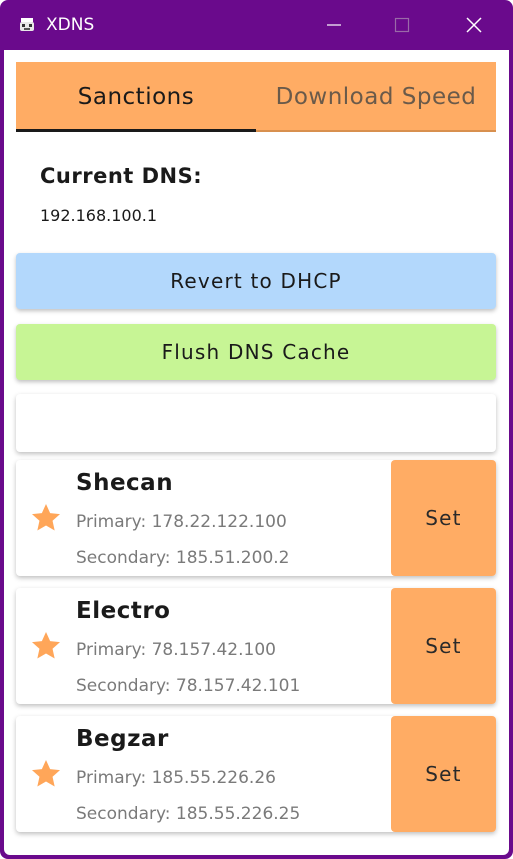 This screenshot has width=513, height=859. What do you see at coordinates (256, 423) in the screenshot?
I see `search-input` at bounding box center [256, 423].